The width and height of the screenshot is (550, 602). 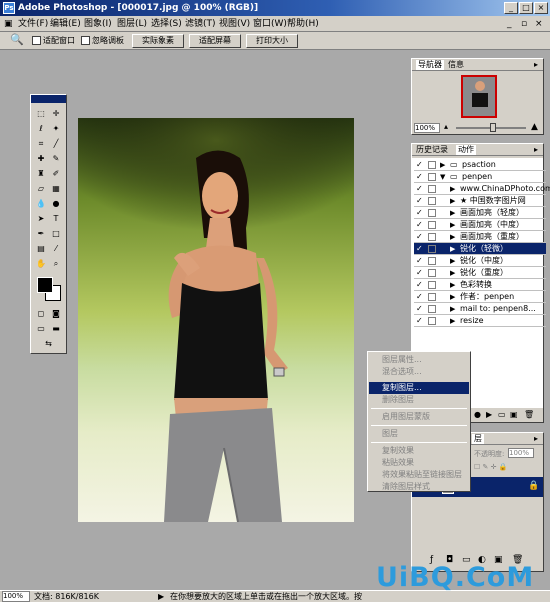 What do you see at coordinates (48, 99) in the screenshot?
I see `toolbox-titlebar` at bounding box center [48, 99].